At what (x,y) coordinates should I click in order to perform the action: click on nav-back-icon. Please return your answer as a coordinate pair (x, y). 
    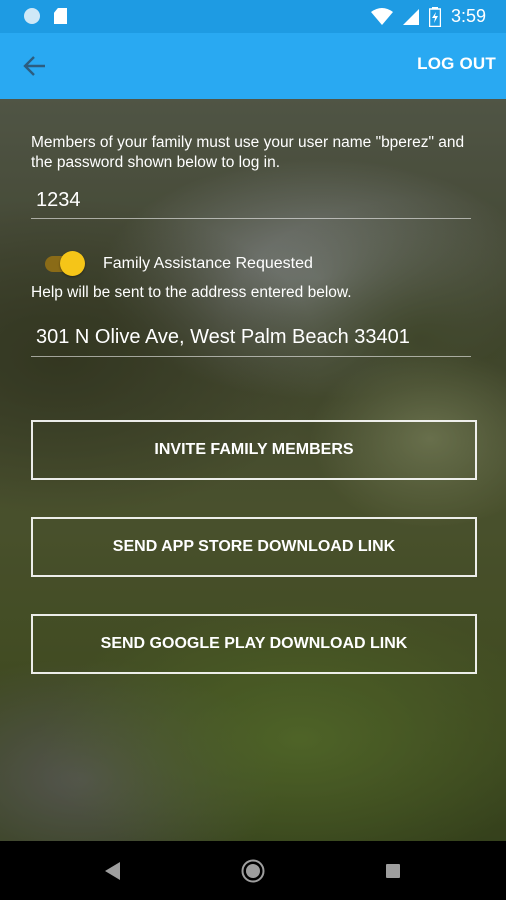
    Looking at the image, I should click on (113, 871).